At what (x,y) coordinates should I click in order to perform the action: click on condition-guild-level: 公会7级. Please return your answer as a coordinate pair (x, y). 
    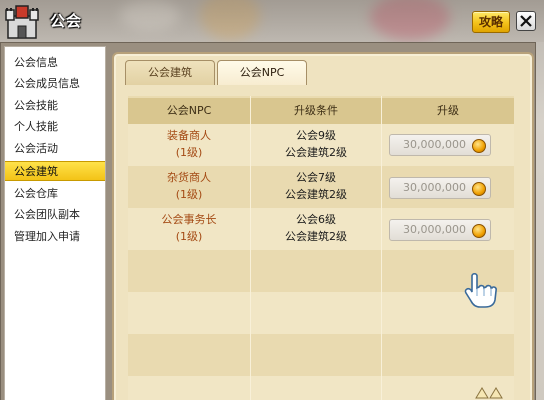
    Looking at the image, I should click on (316, 177).